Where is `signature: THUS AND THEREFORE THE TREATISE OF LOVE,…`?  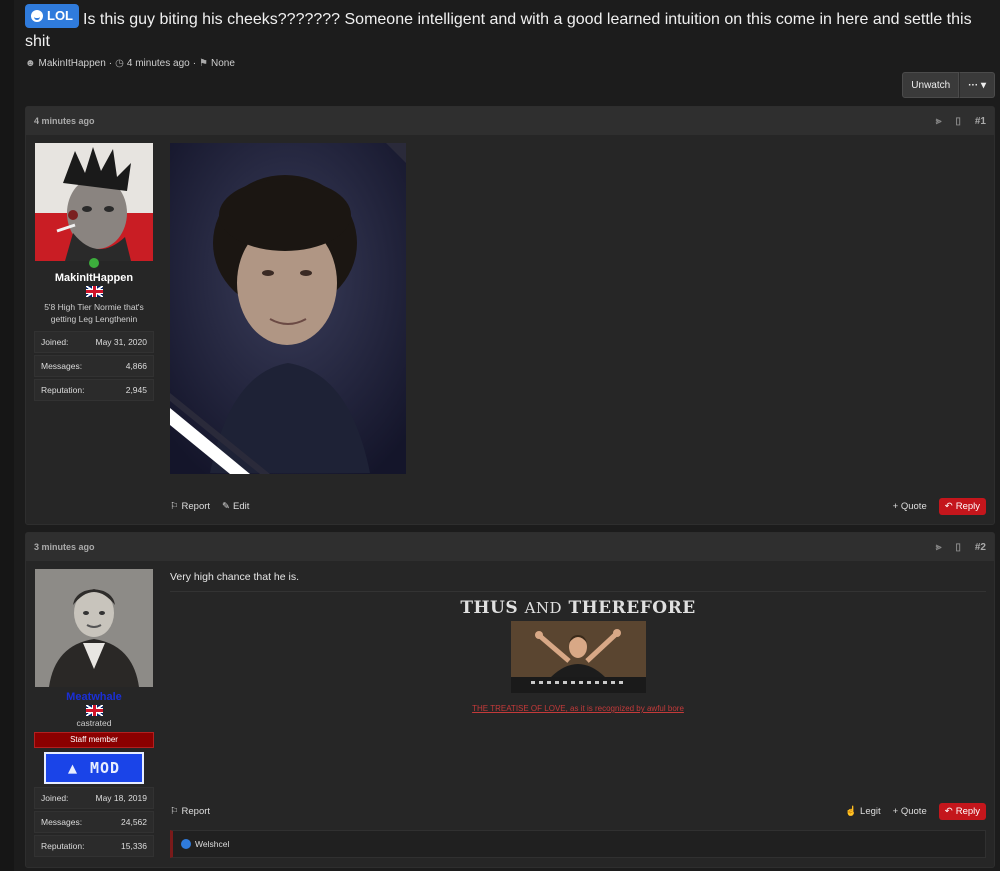
signature: THUS AND THEREFORE THE TREATISE OF LOVE,… is located at coordinates (578, 652).